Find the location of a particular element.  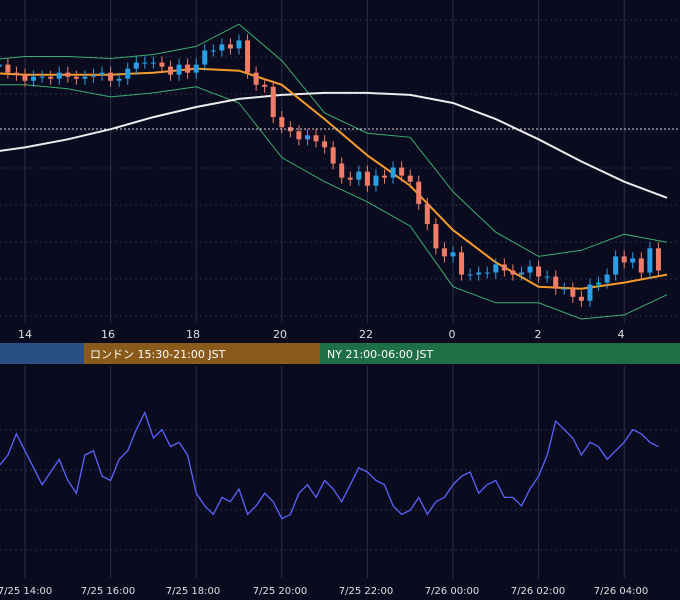

top-tick-label: 14 is located at coordinates (25, 334).